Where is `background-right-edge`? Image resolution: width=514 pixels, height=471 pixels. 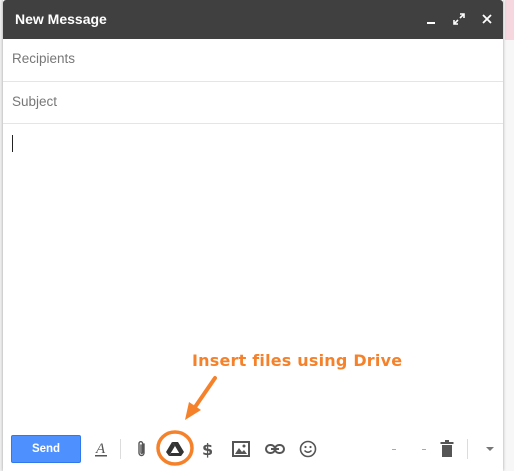 background-right-edge is located at coordinates (508, 235).